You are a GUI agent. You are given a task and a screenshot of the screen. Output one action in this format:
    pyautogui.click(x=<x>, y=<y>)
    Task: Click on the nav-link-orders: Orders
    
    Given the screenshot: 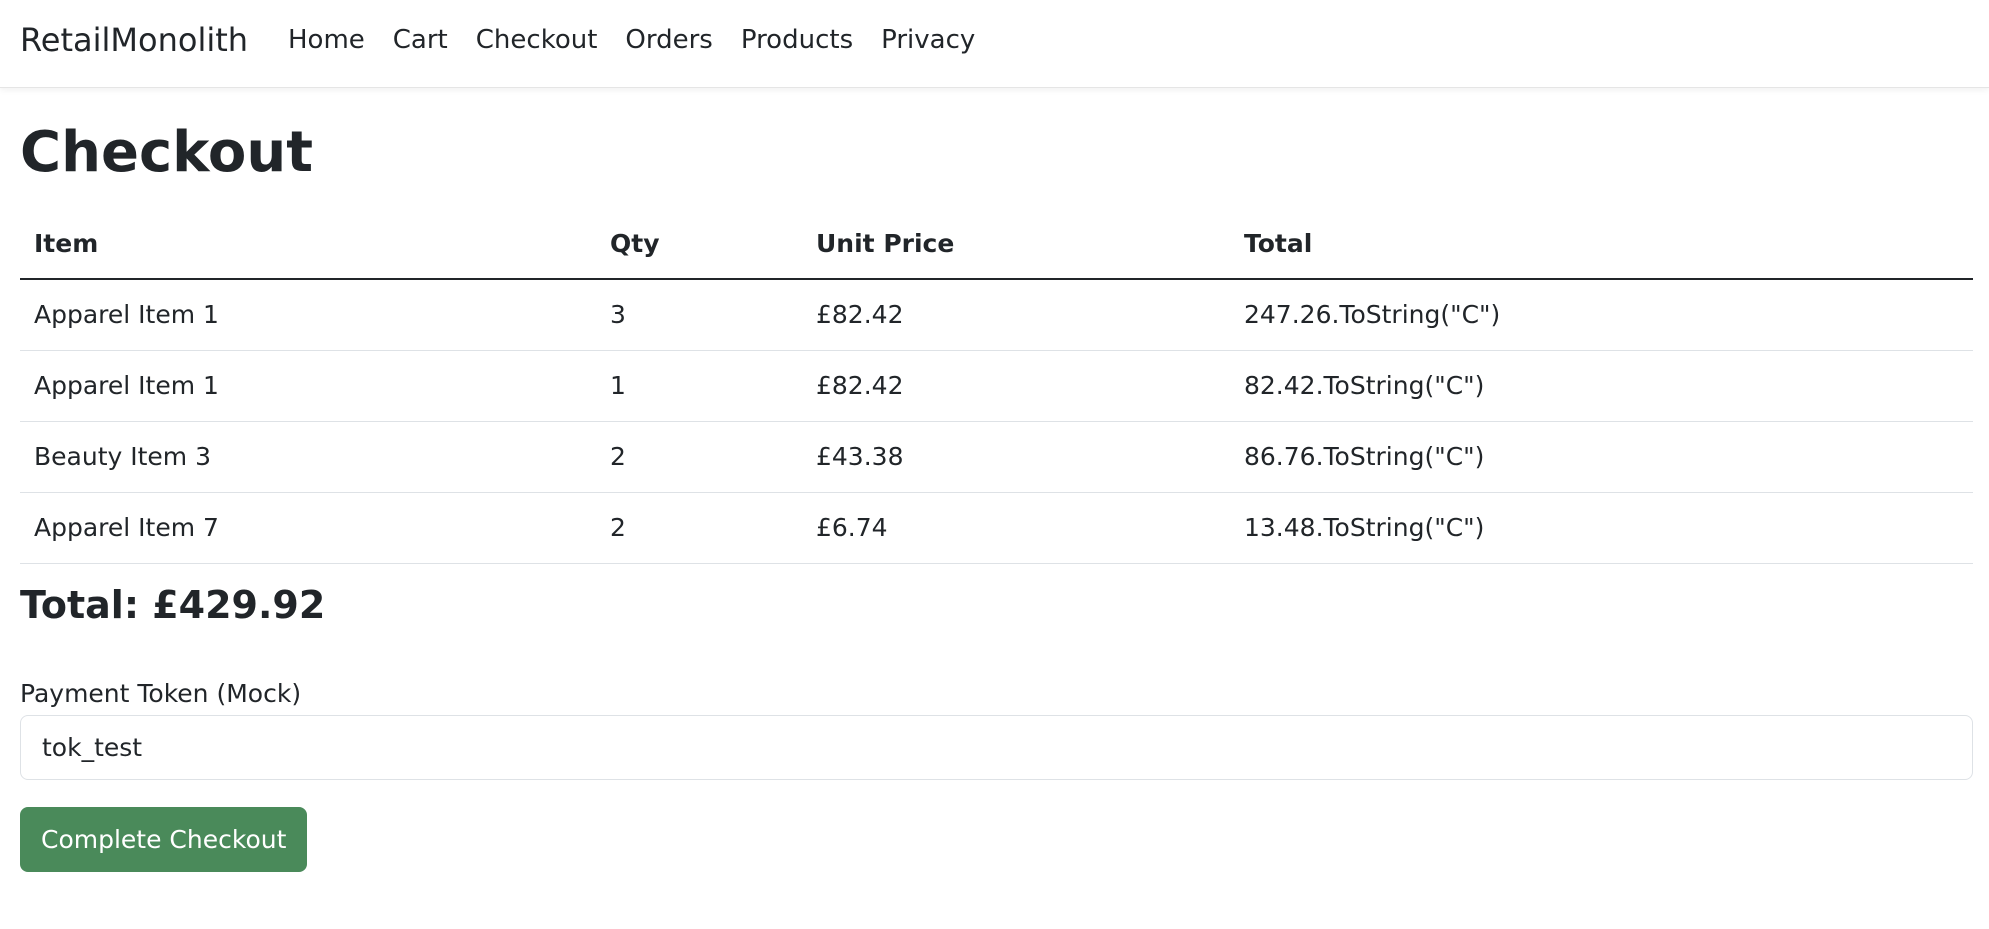 What is the action you would take?
    pyautogui.click(x=668, y=40)
    